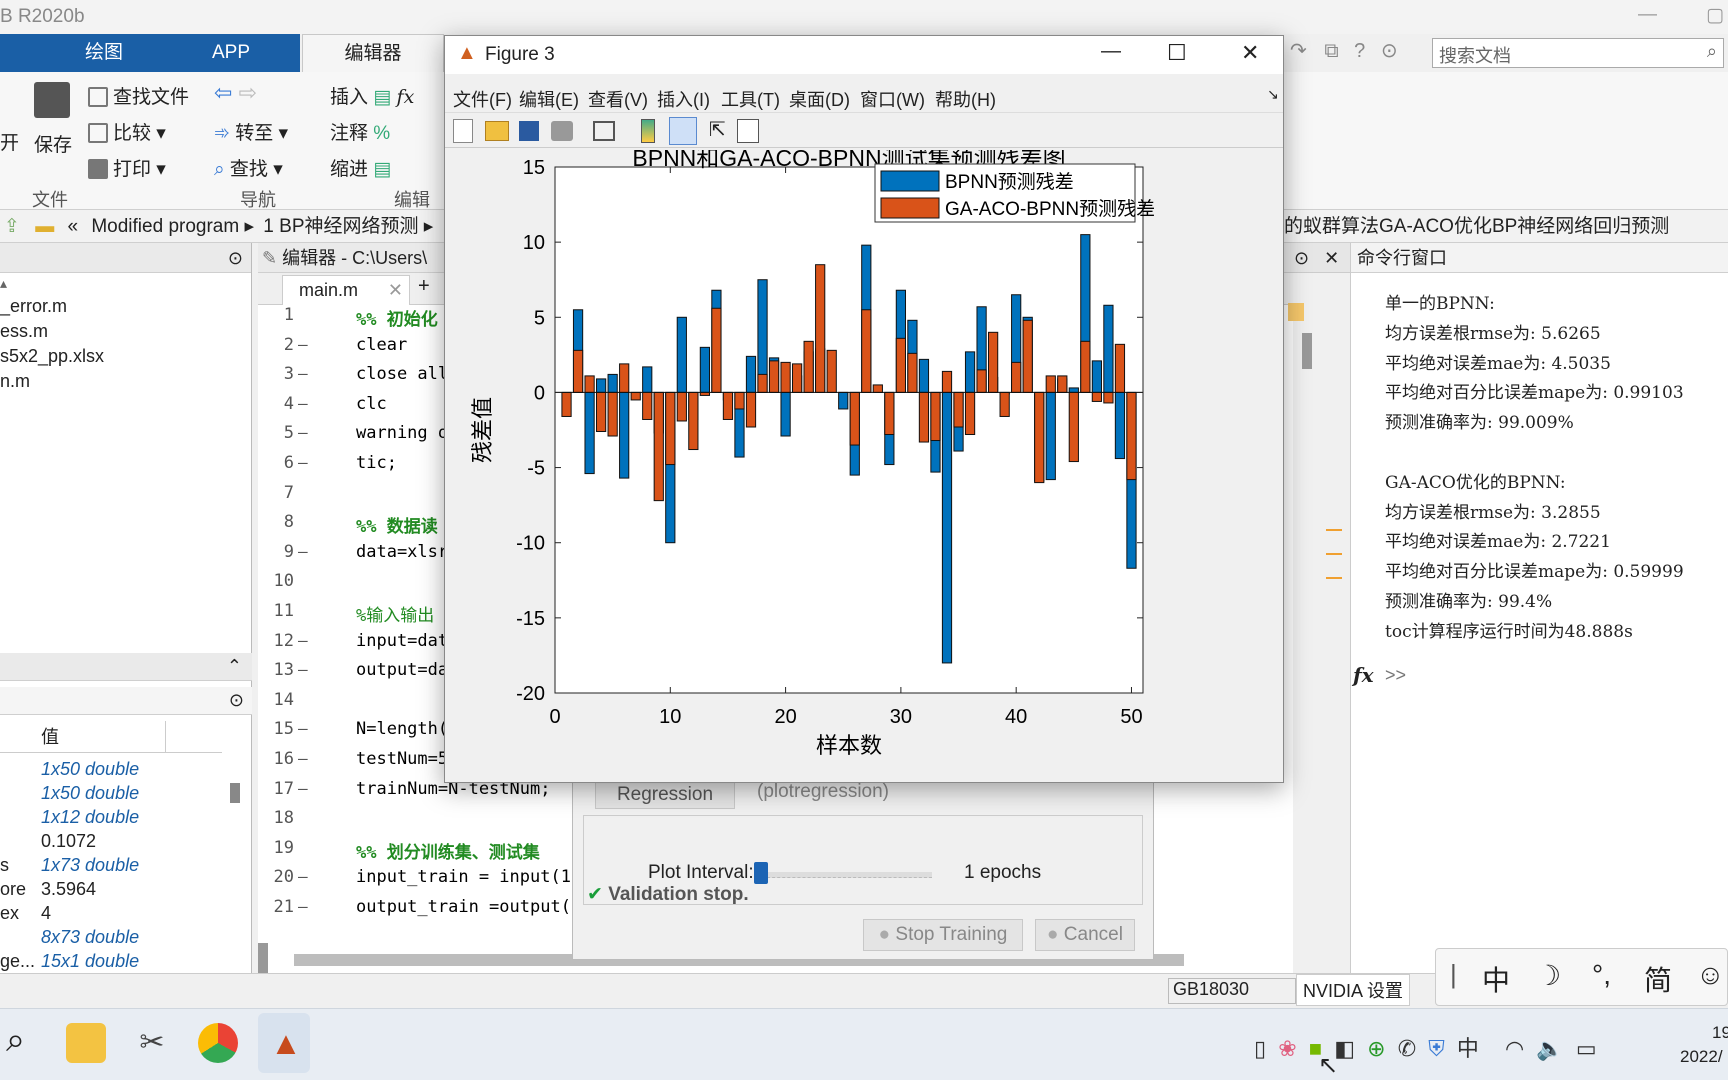 The image size is (1728, 1080). I want to click on shield-icon: ⛨, so click(1436, 1048).